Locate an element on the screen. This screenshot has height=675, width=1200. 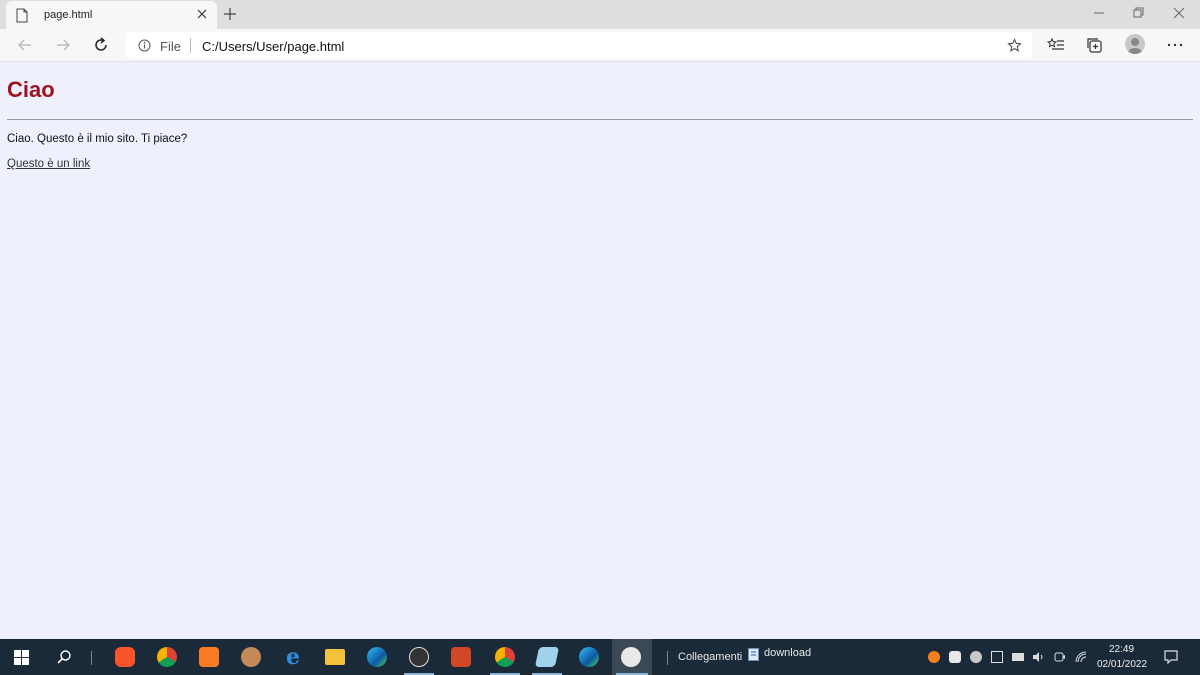
taskbar-xampp is located at coordinates (209, 657).